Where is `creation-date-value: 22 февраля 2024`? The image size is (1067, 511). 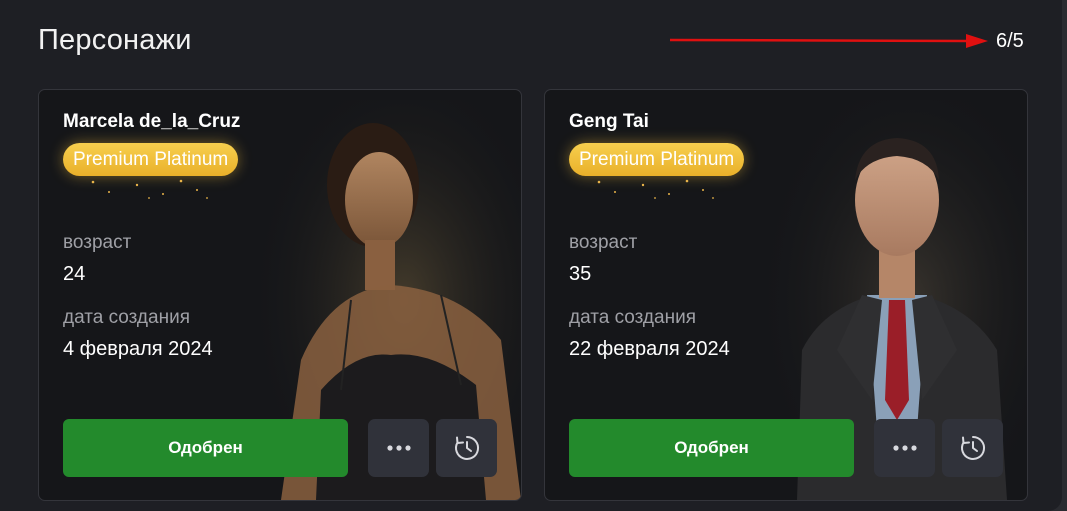
creation-date-value: 22 февраля 2024 is located at coordinates (649, 349).